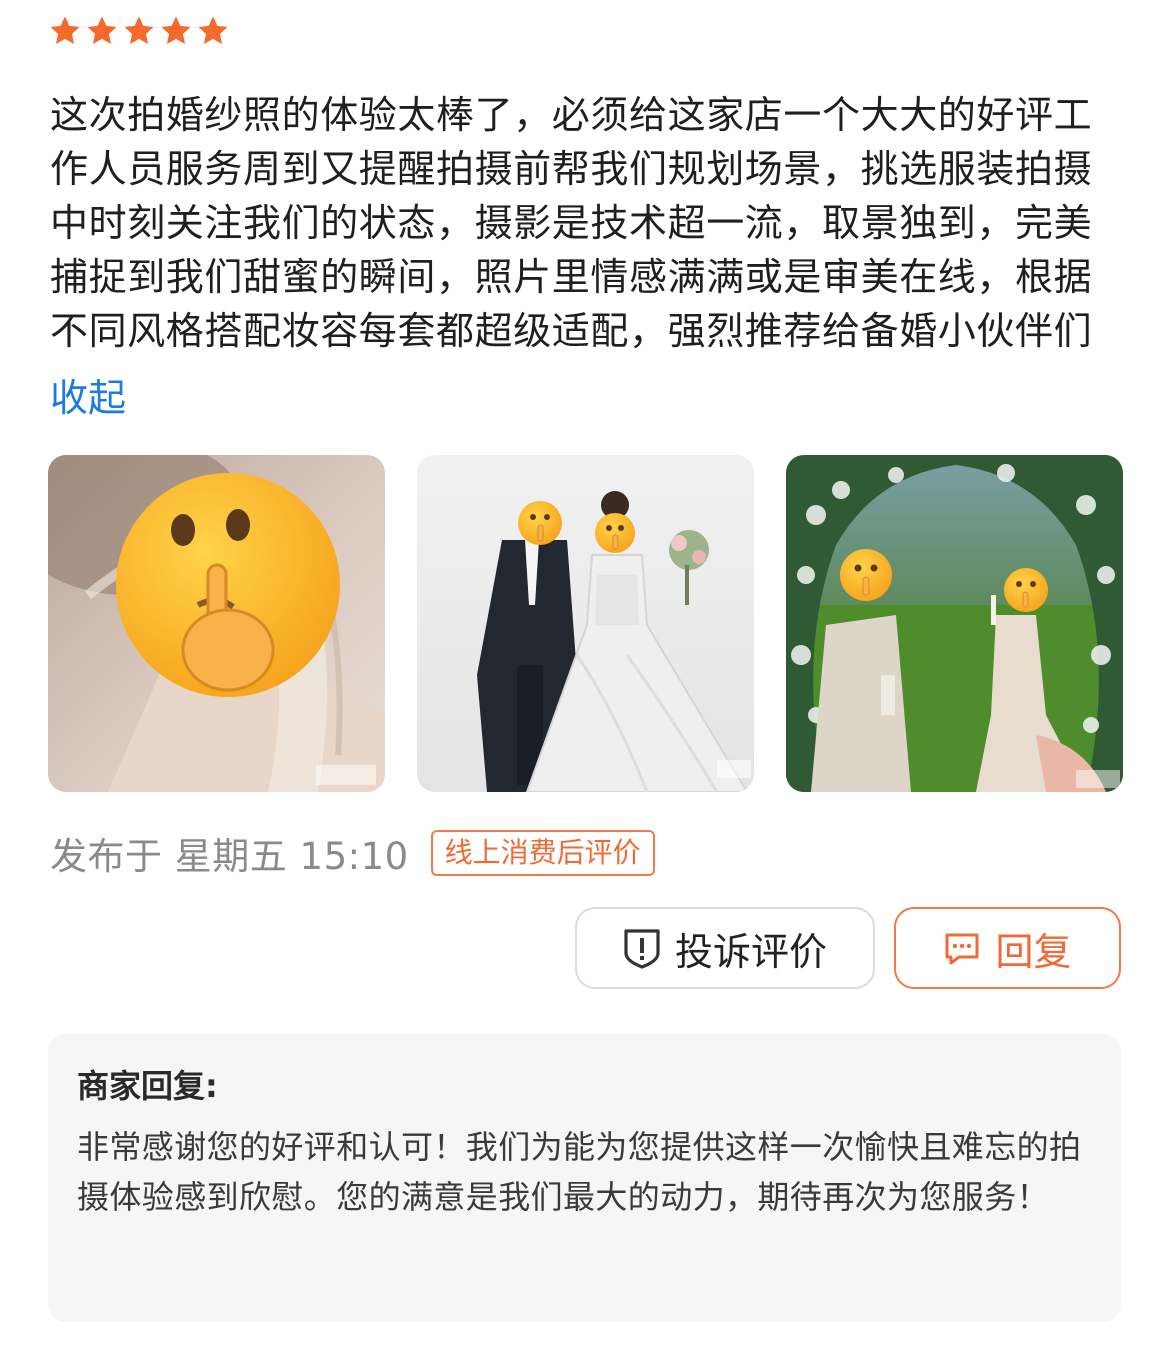 This screenshot has height=1361, width=1170. I want to click on complain-button: 投诉评价, so click(725, 948).